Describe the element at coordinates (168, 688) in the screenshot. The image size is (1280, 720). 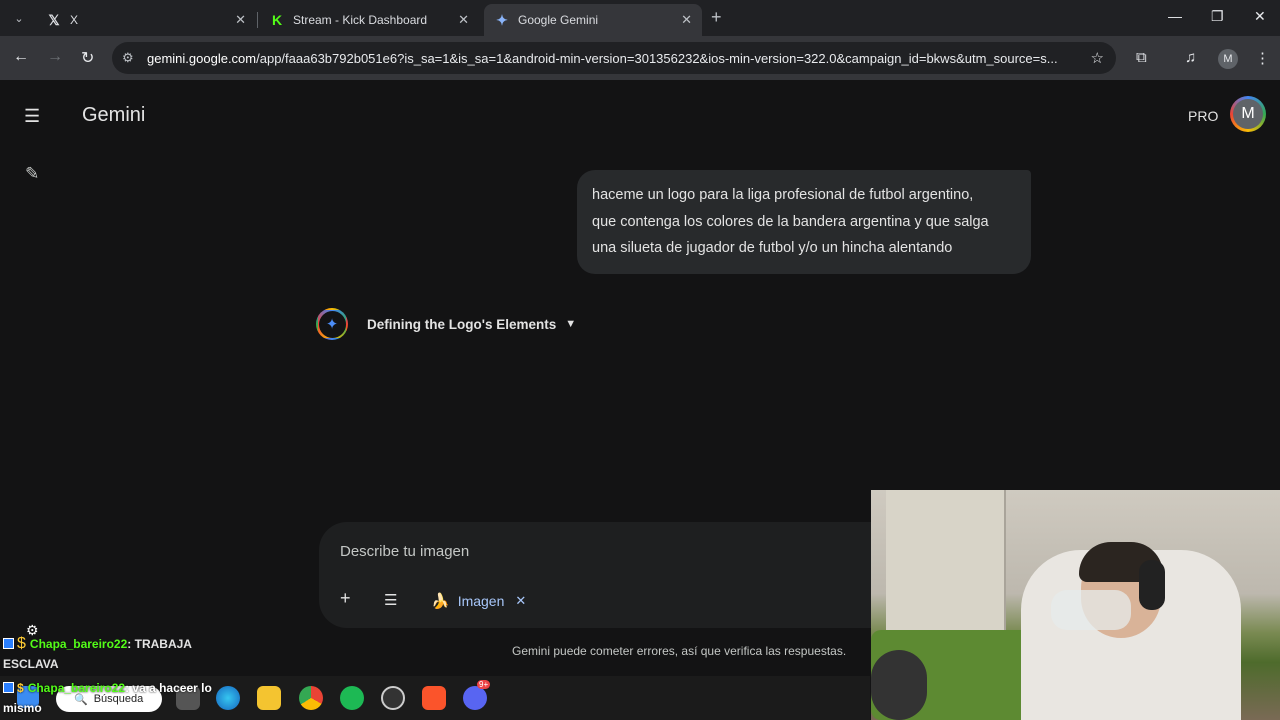
I see `chat-text: : va a haceer lo` at that location.